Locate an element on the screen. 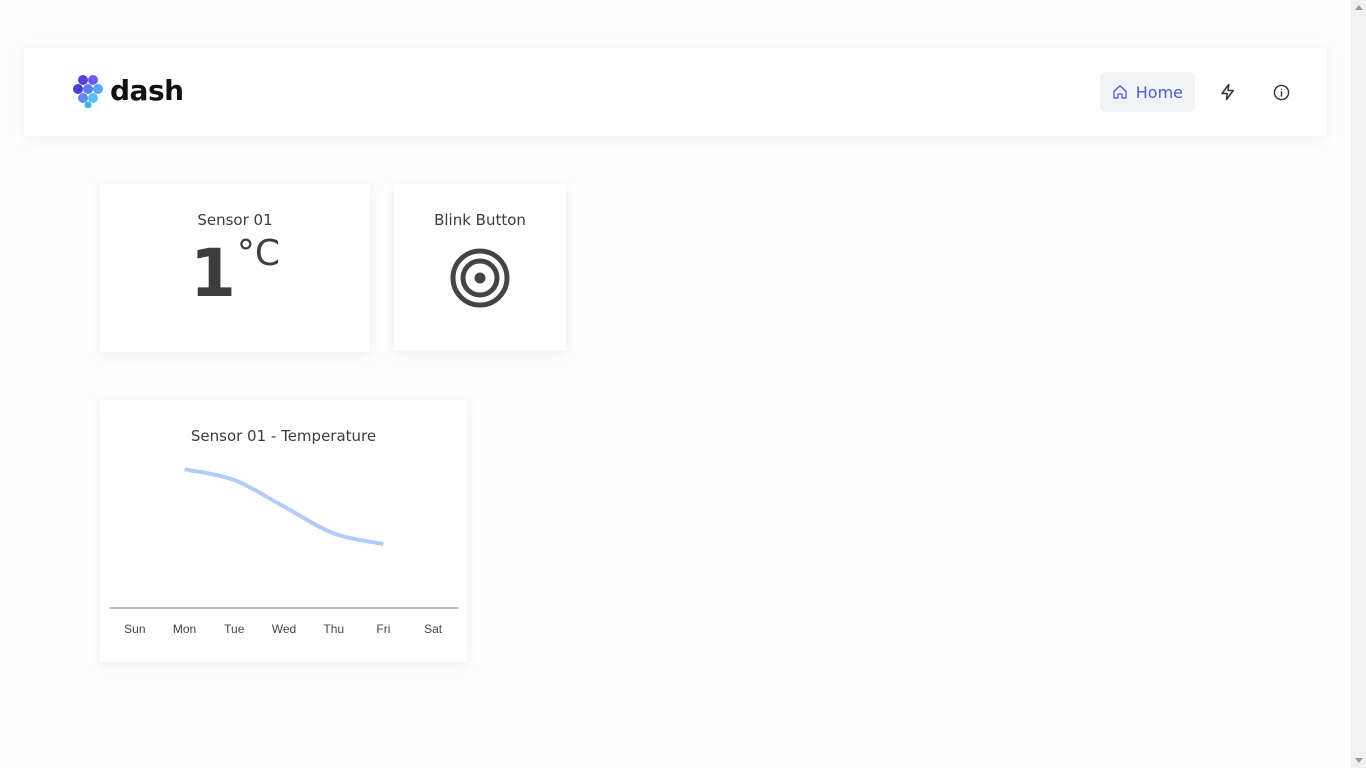 This screenshot has height=768, width=1366. logo-text: dash is located at coordinates (147, 90).